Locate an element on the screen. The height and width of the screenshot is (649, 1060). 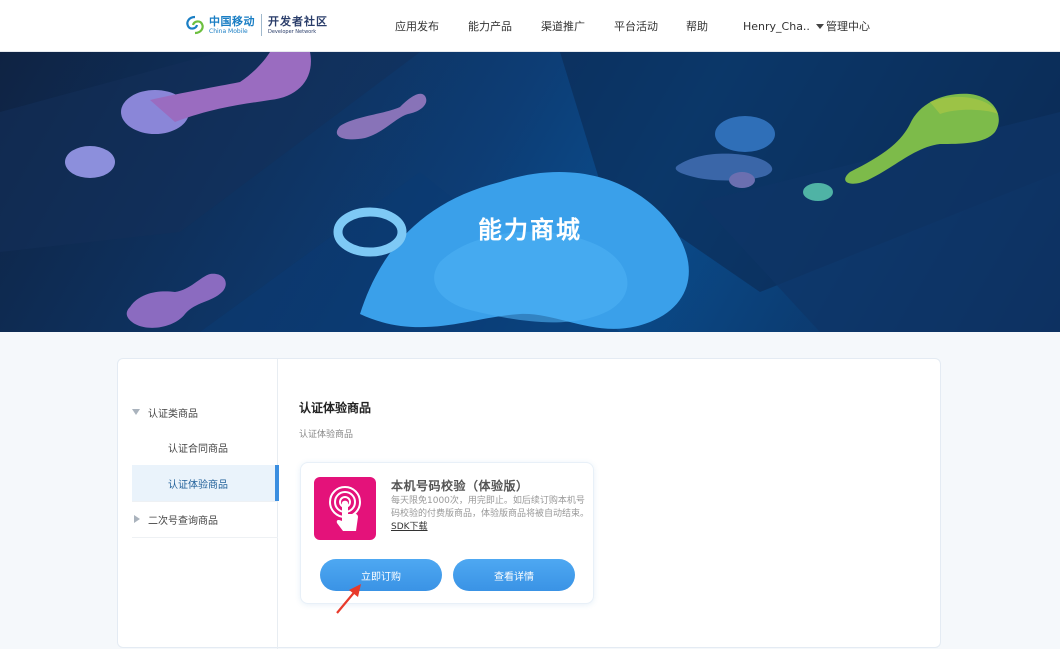
touch-fingerprint-icon is located at coordinates (345, 508).